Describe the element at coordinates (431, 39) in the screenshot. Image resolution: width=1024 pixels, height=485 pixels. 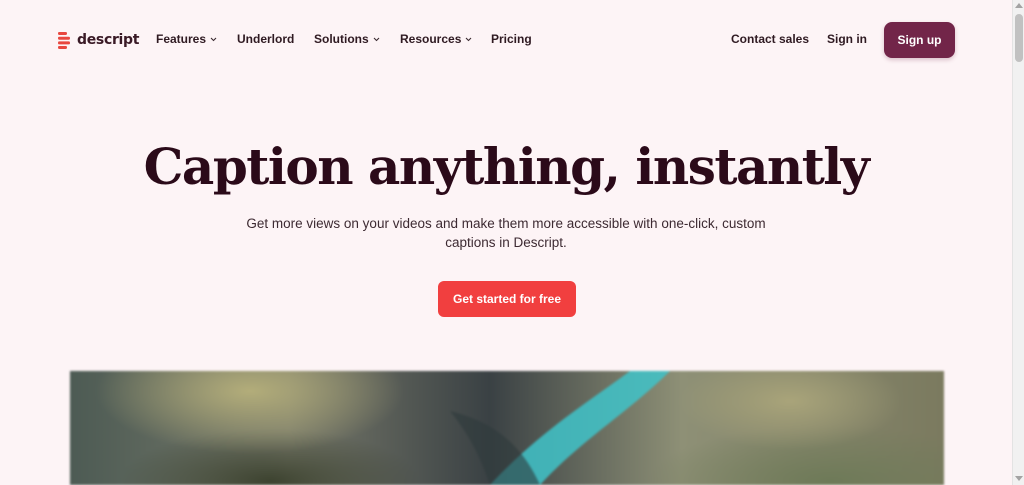
I see `nav-resources-label: Resources` at that location.